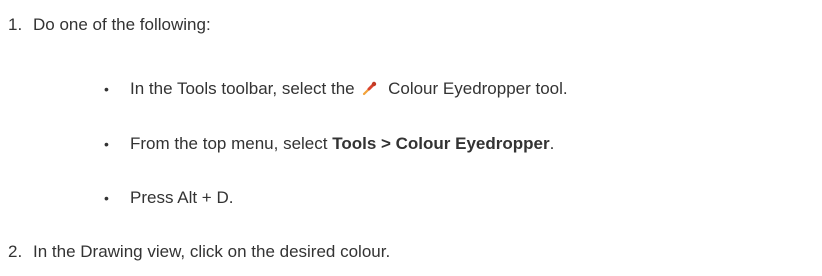  What do you see at coordinates (478, 88) in the screenshot?
I see `option-toolbar-tool-name: Colour Eyedropper tool.` at bounding box center [478, 88].